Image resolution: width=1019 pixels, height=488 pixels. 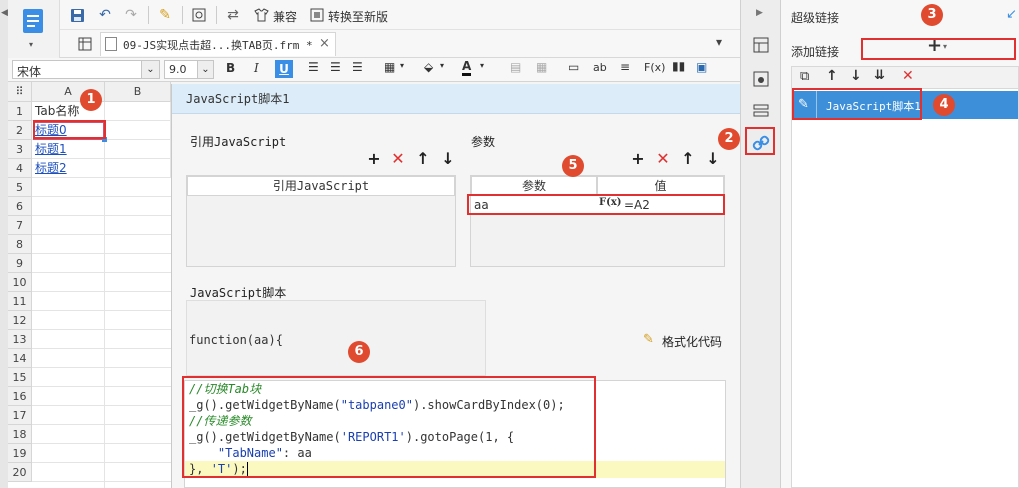 What do you see at coordinates (20, 130) in the screenshot?
I see `row-header: 2` at bounding box center [20, 130].